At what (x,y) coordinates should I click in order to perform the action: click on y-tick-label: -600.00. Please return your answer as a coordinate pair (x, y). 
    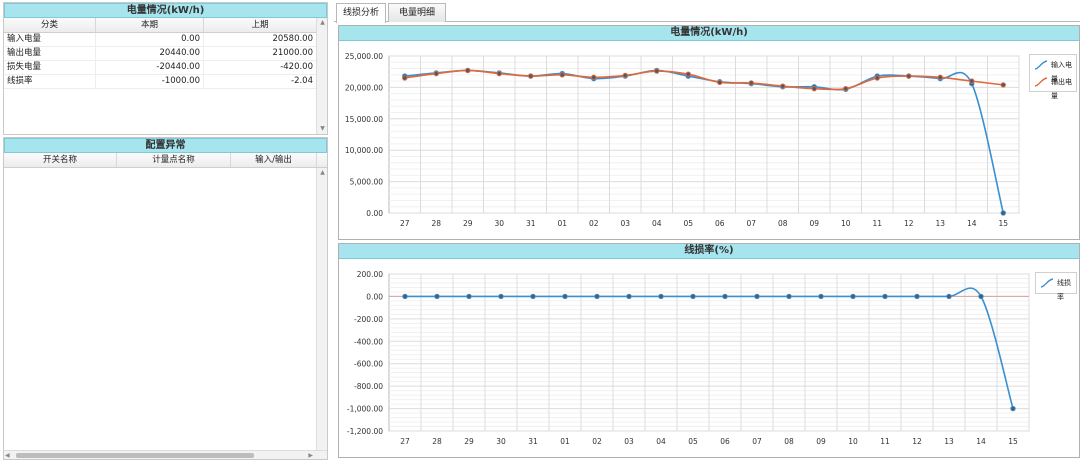
    Looking at the image, I should click on (368, 364).